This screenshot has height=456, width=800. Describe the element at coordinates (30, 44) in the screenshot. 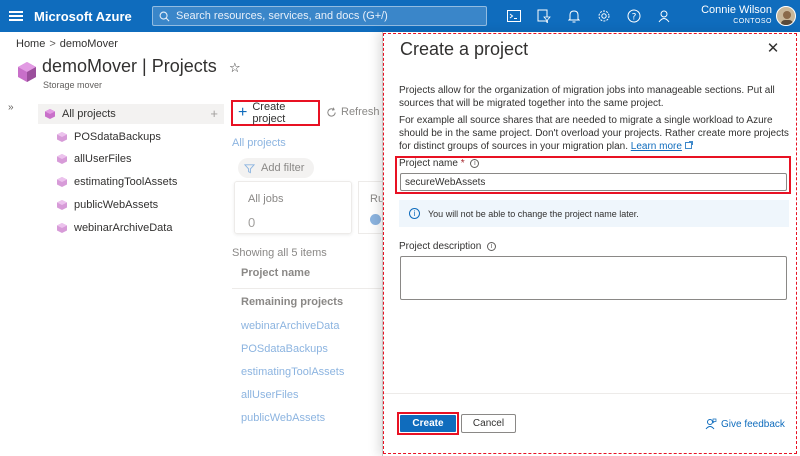

I see `breadcrumb-home: Home` at that location.